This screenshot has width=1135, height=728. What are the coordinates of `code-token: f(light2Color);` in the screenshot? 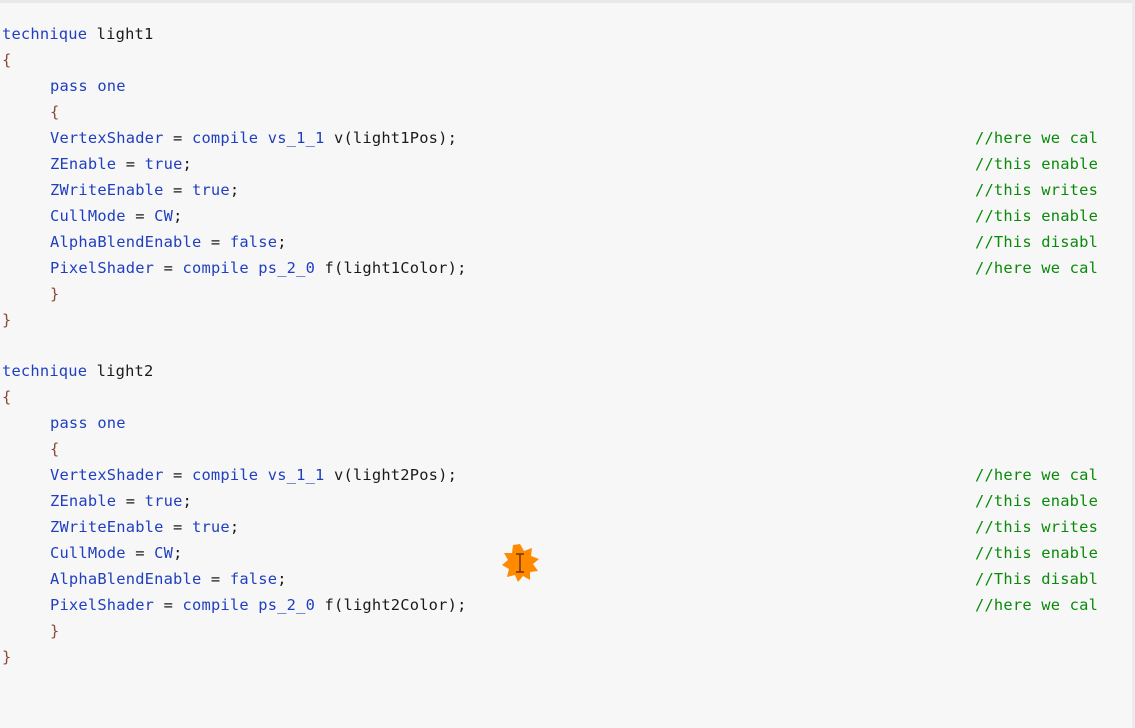 It's located at (391, 605).